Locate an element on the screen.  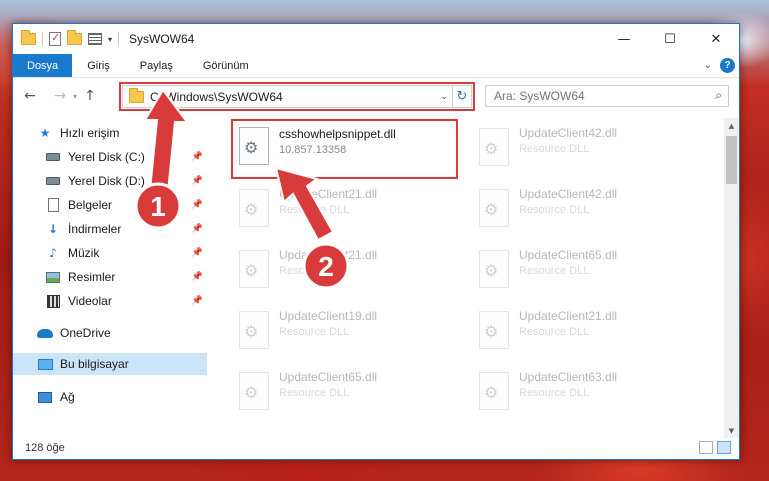
scroll-up-icon: ▲ is located at coordinates (731, 125).